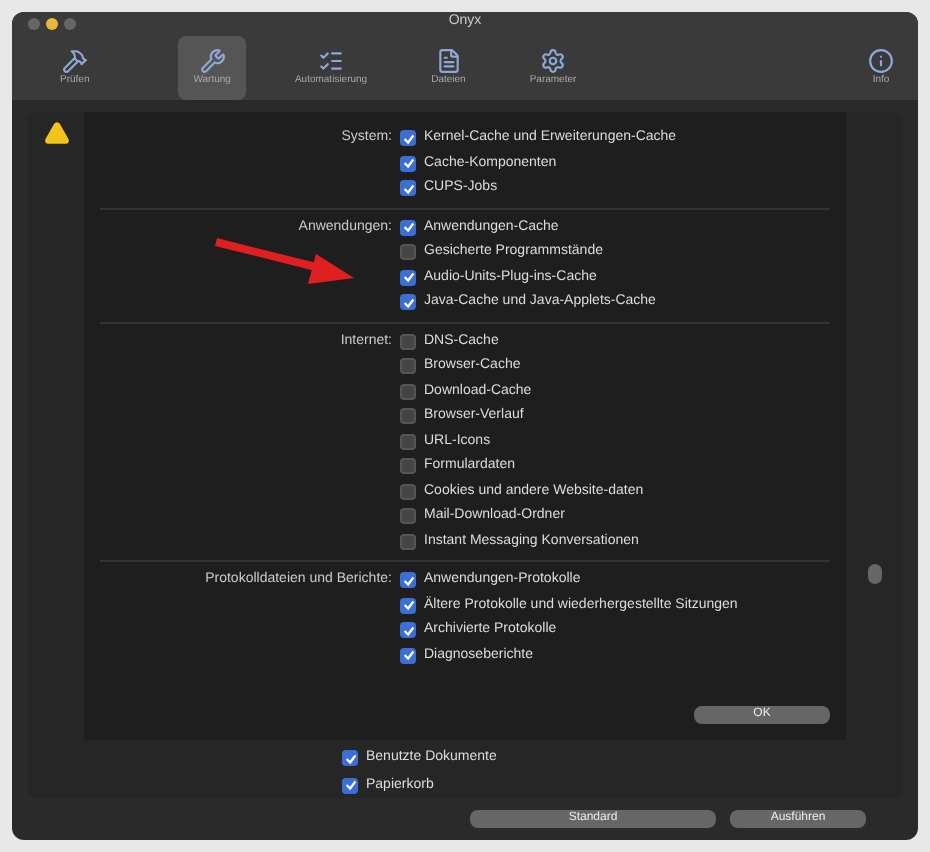 This screenshot has height=852, width=930. I want to click on file-icon, so click(448, 60).